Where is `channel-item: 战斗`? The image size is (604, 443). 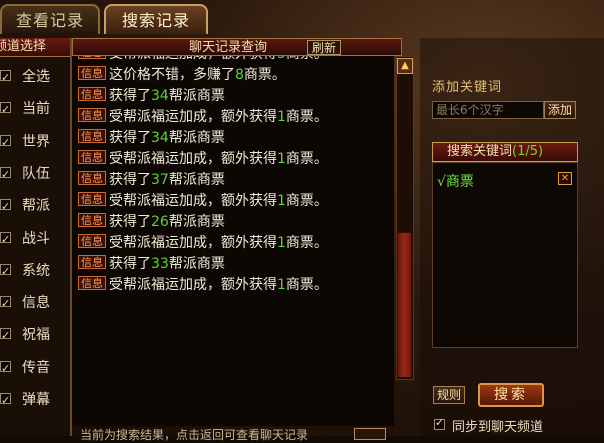
channel-item: 战斗 is located at coordinates (35, 239).